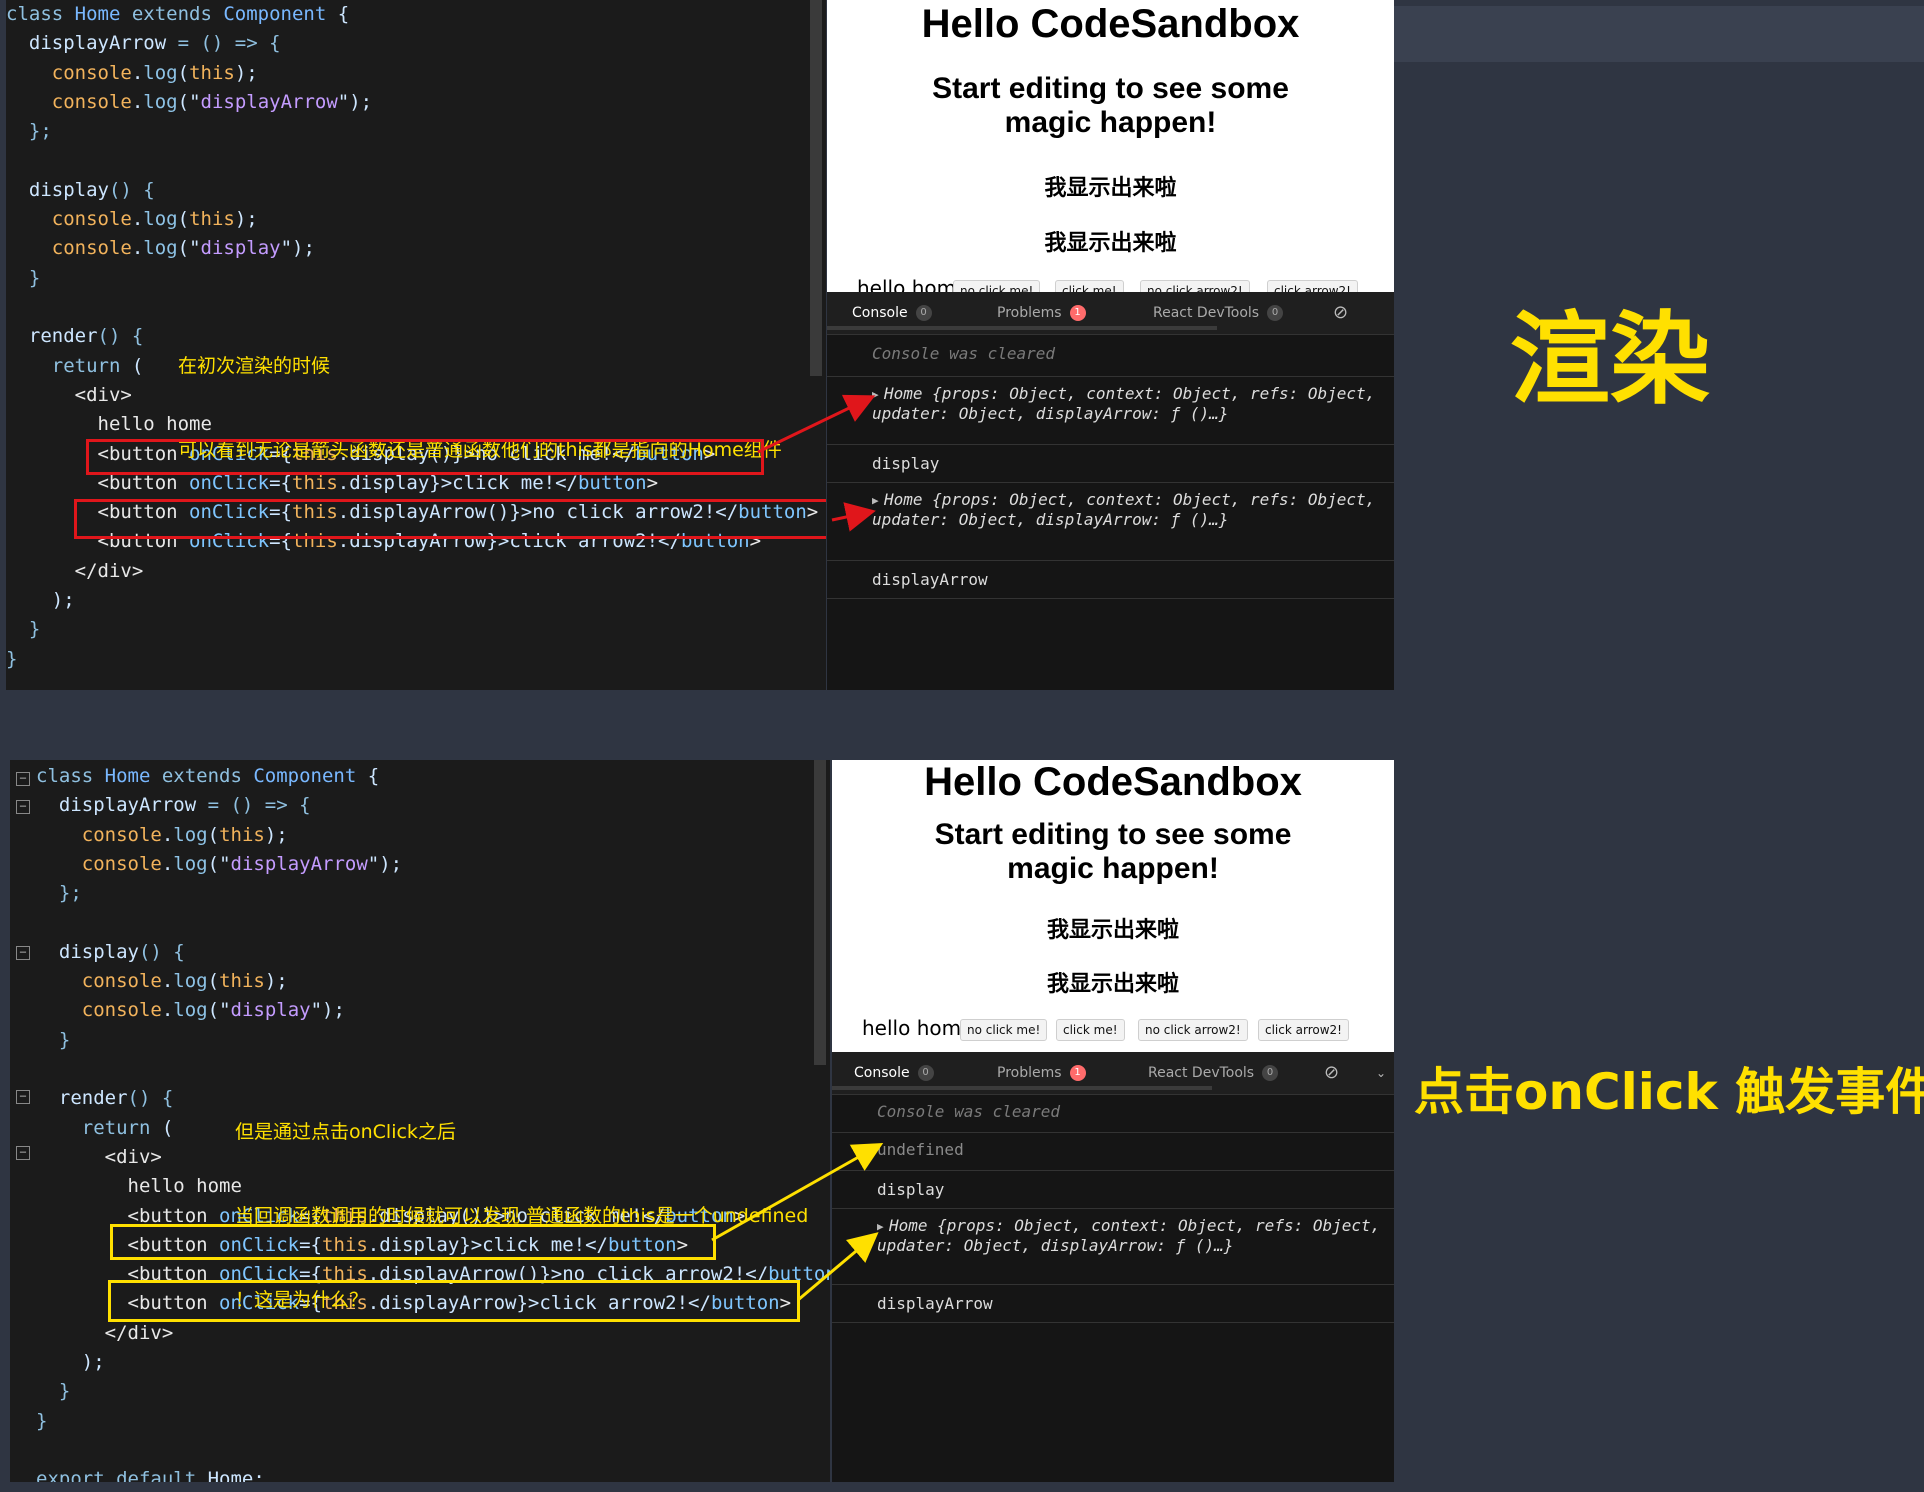 This screenshot has width=1924, height=1492. I want to click on bottom-console-undefined: undefined, so click(1113, 1151).